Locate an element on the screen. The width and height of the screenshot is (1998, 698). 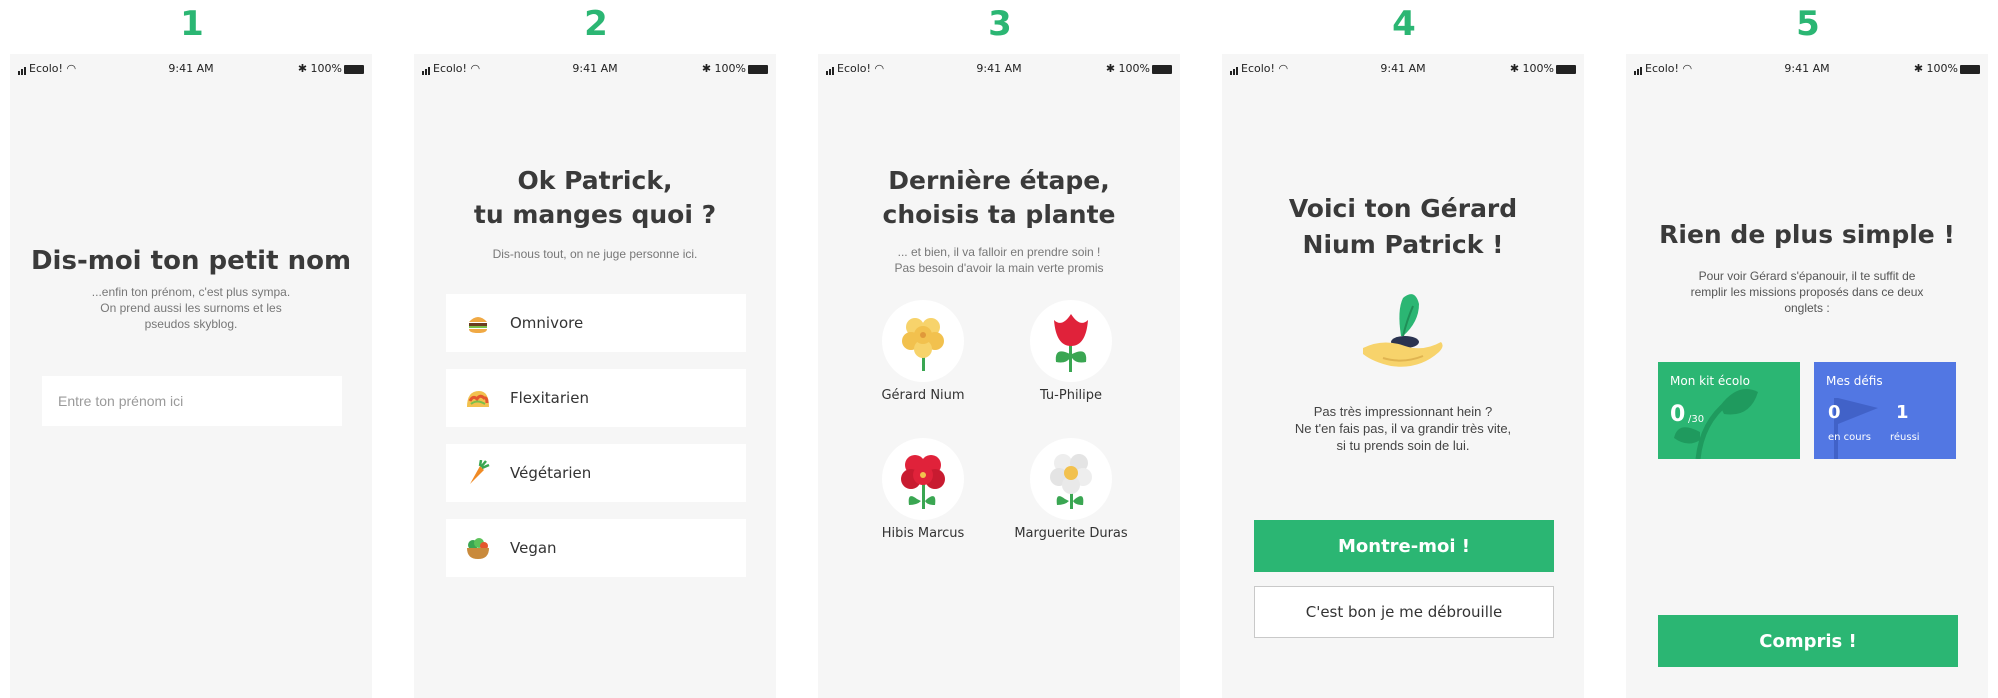
page-title-line: Ok Patrick, is located at coordinates (595, 180).